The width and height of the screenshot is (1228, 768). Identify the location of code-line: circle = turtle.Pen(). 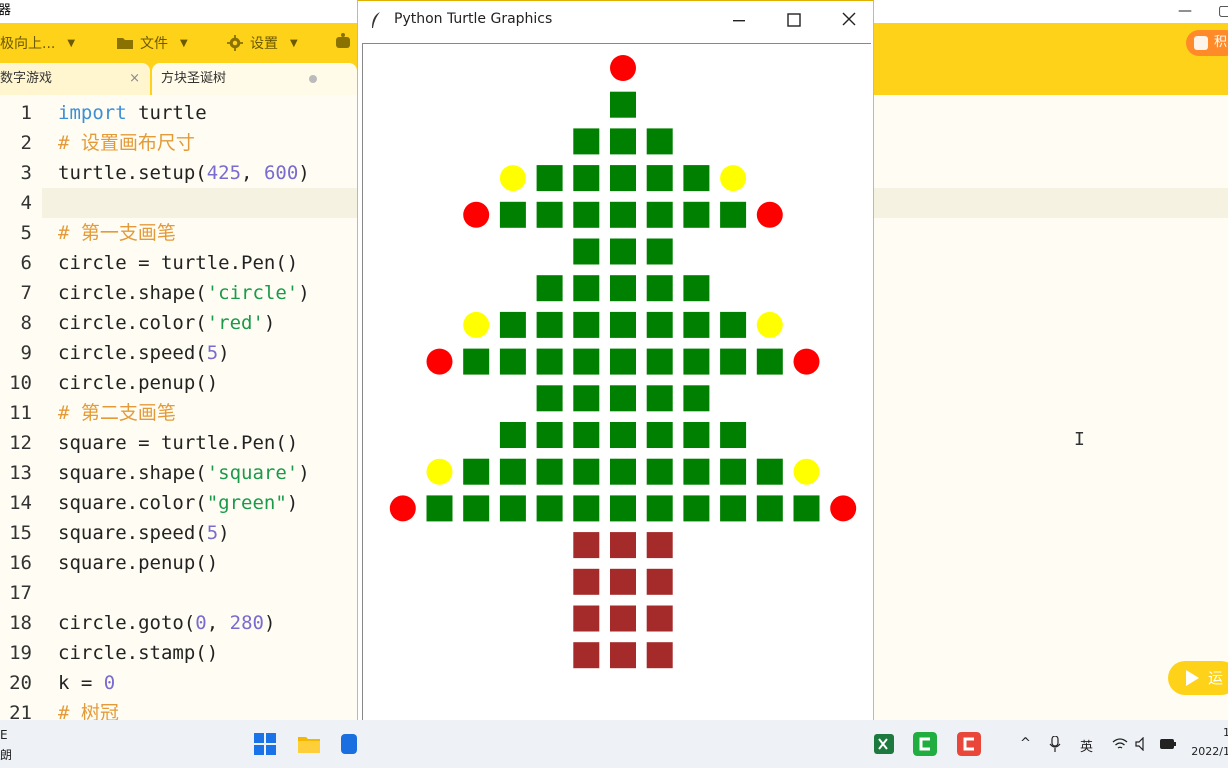
(178, 263).